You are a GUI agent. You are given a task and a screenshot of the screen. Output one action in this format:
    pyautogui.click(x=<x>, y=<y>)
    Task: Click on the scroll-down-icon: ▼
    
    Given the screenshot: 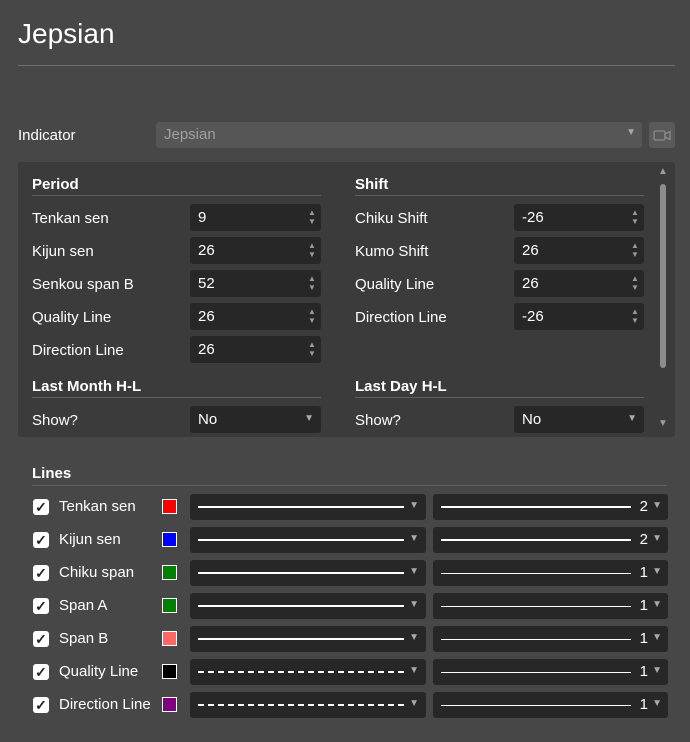 What is the action you would take?
    pyautogui.click(x=663, y=423)
    